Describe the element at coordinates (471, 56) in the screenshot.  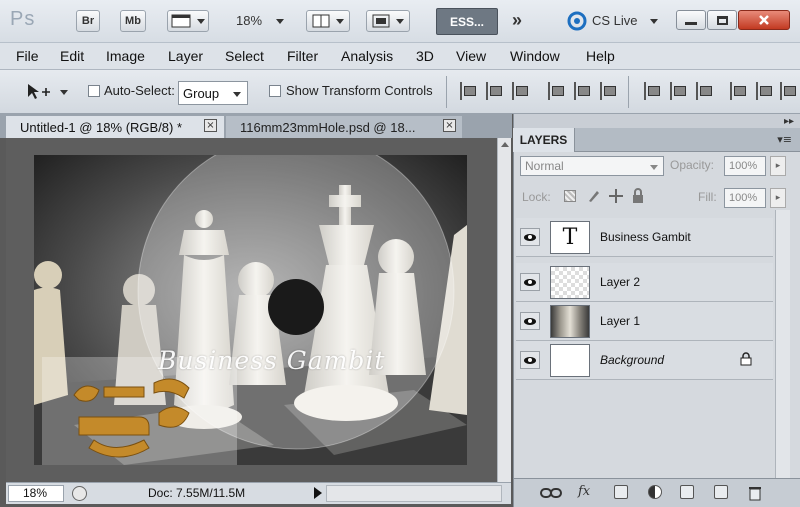
I see `menu-view: View` at that location.